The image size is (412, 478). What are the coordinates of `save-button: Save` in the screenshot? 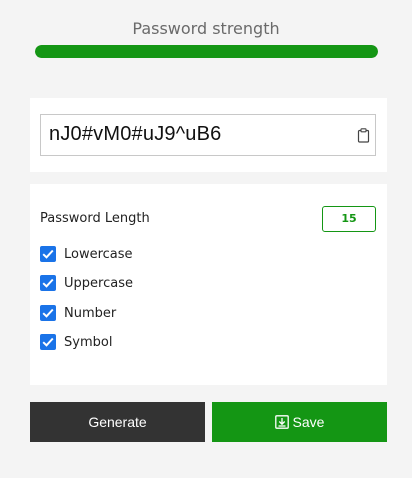 It's located at (299, 422).